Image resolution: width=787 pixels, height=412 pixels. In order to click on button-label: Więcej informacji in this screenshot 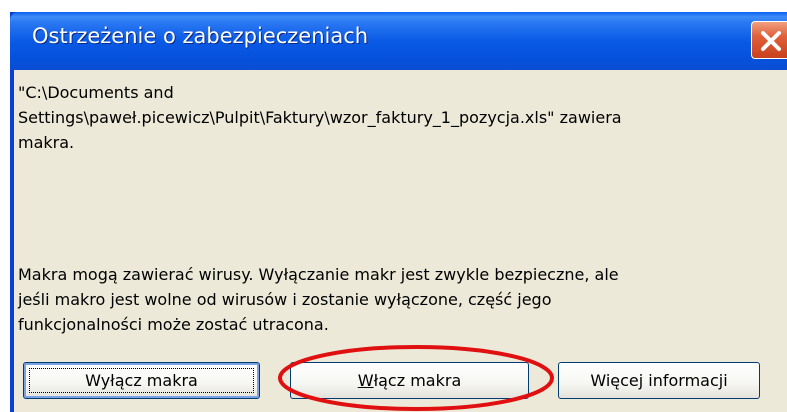, I will do `click(659, 380)`.